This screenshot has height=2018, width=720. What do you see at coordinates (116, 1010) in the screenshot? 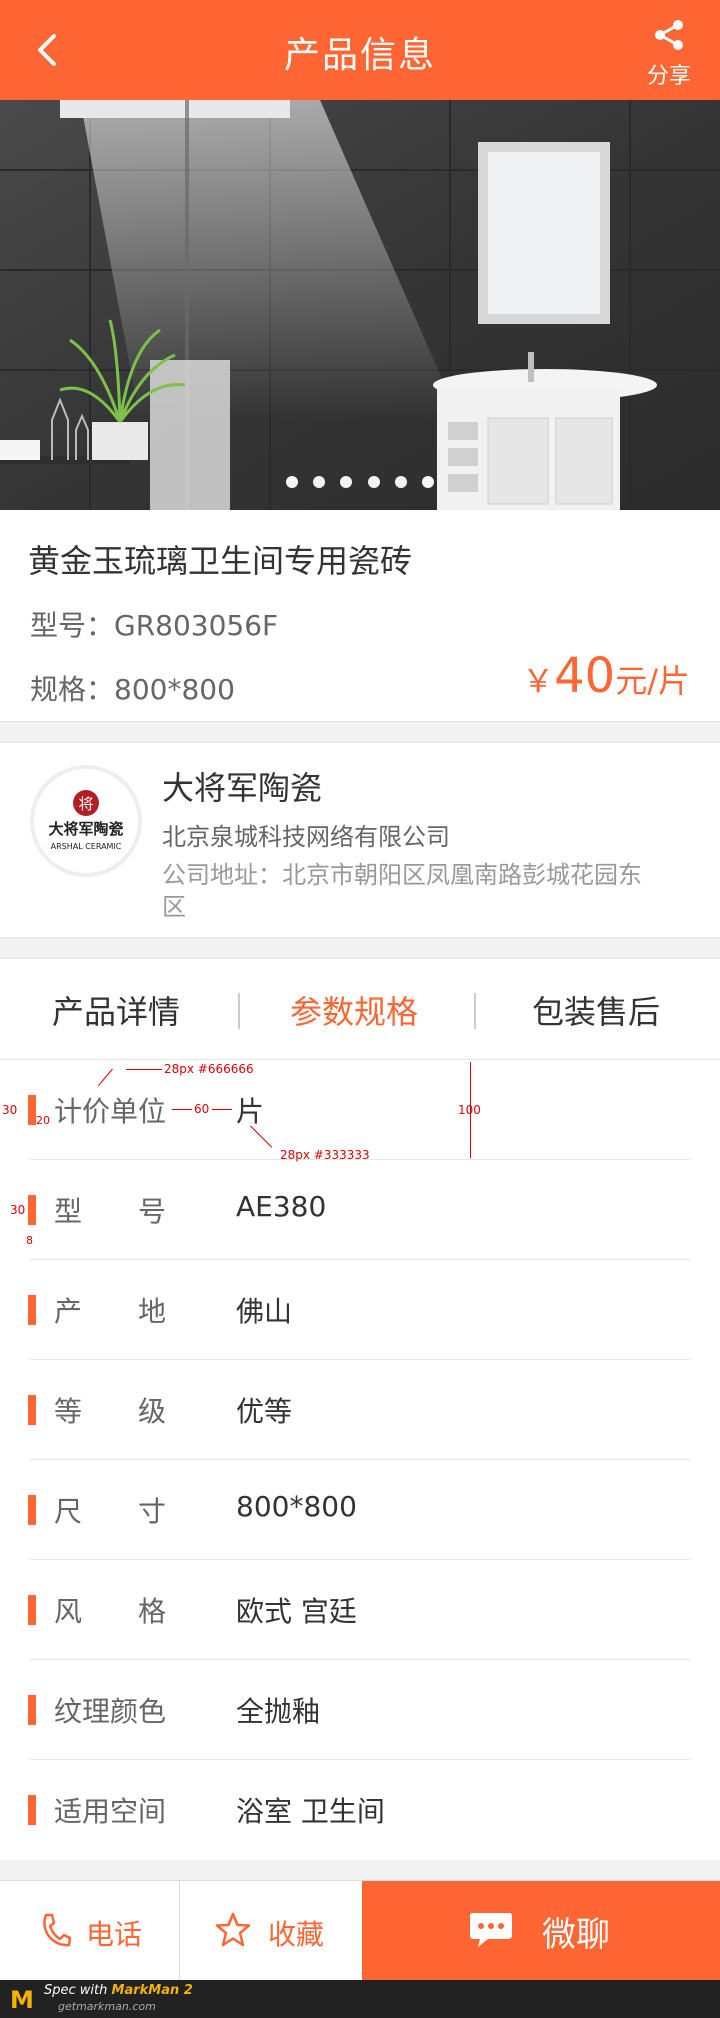
I see `tab-product-details: 产品详情` at bounding box center [116, 1010].